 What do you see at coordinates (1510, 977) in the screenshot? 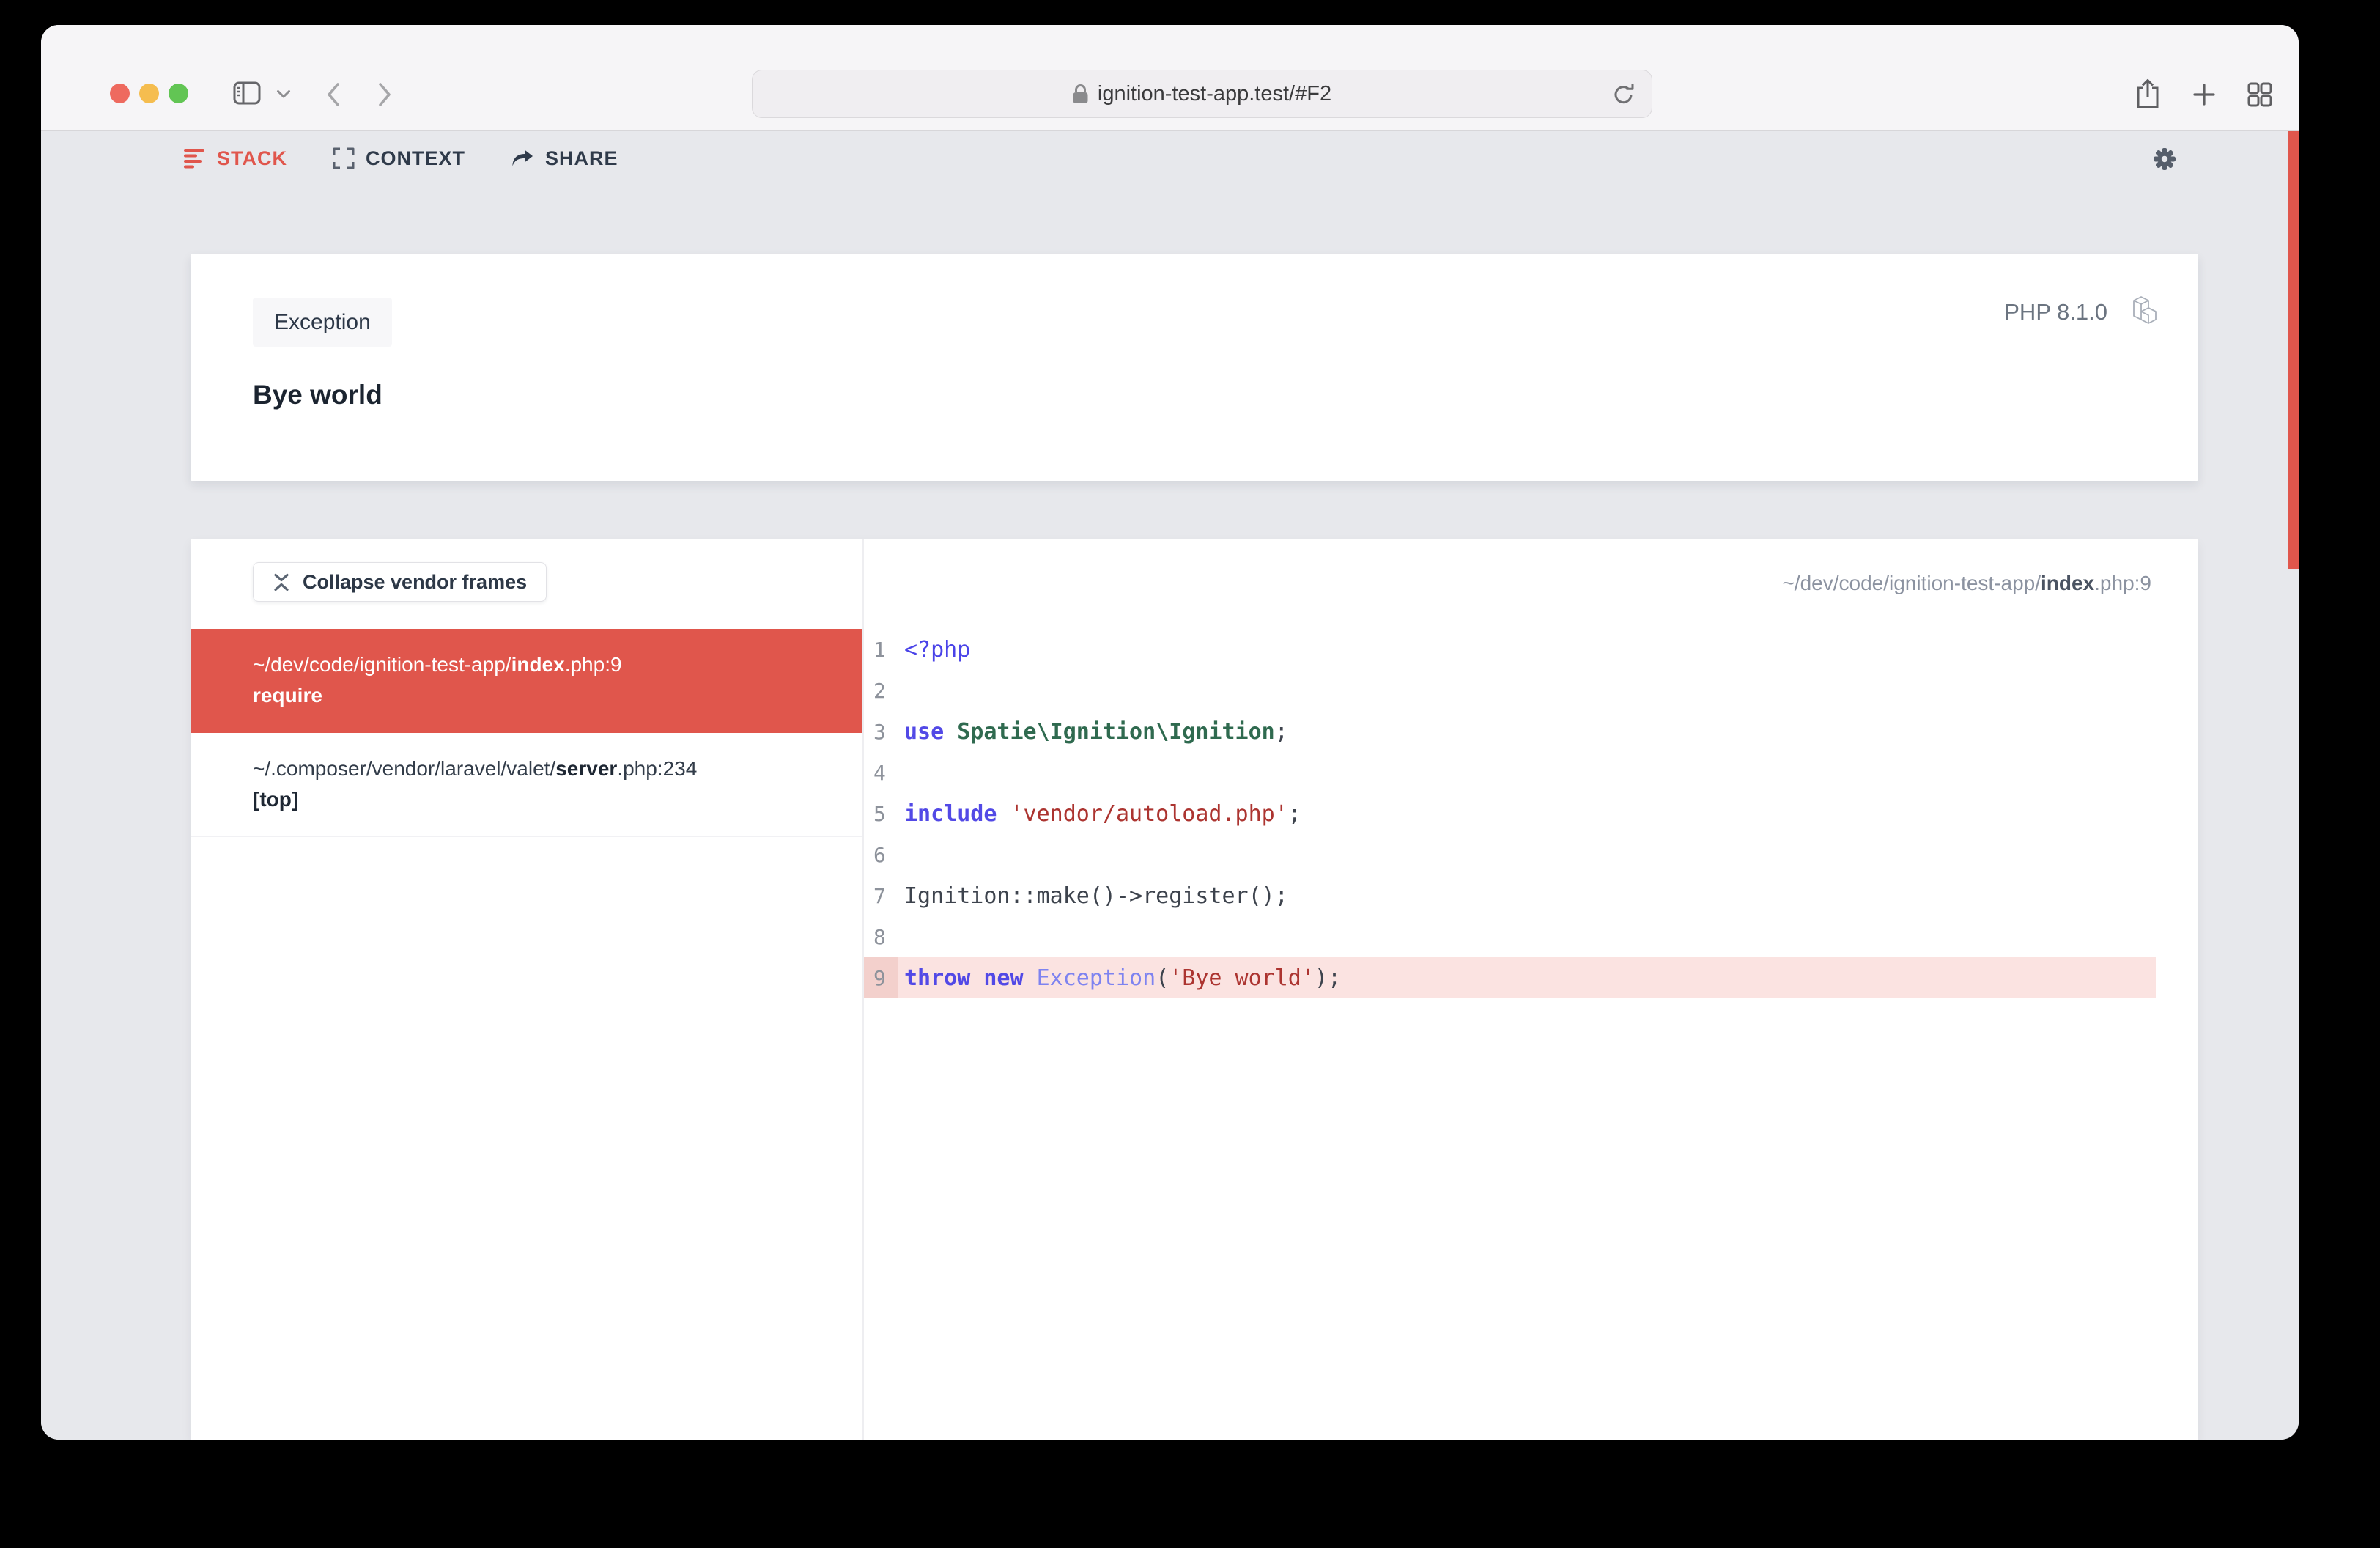
I see `code-line: 9 throw new Exception('Bye world');` at bounding box center [1510, 977].